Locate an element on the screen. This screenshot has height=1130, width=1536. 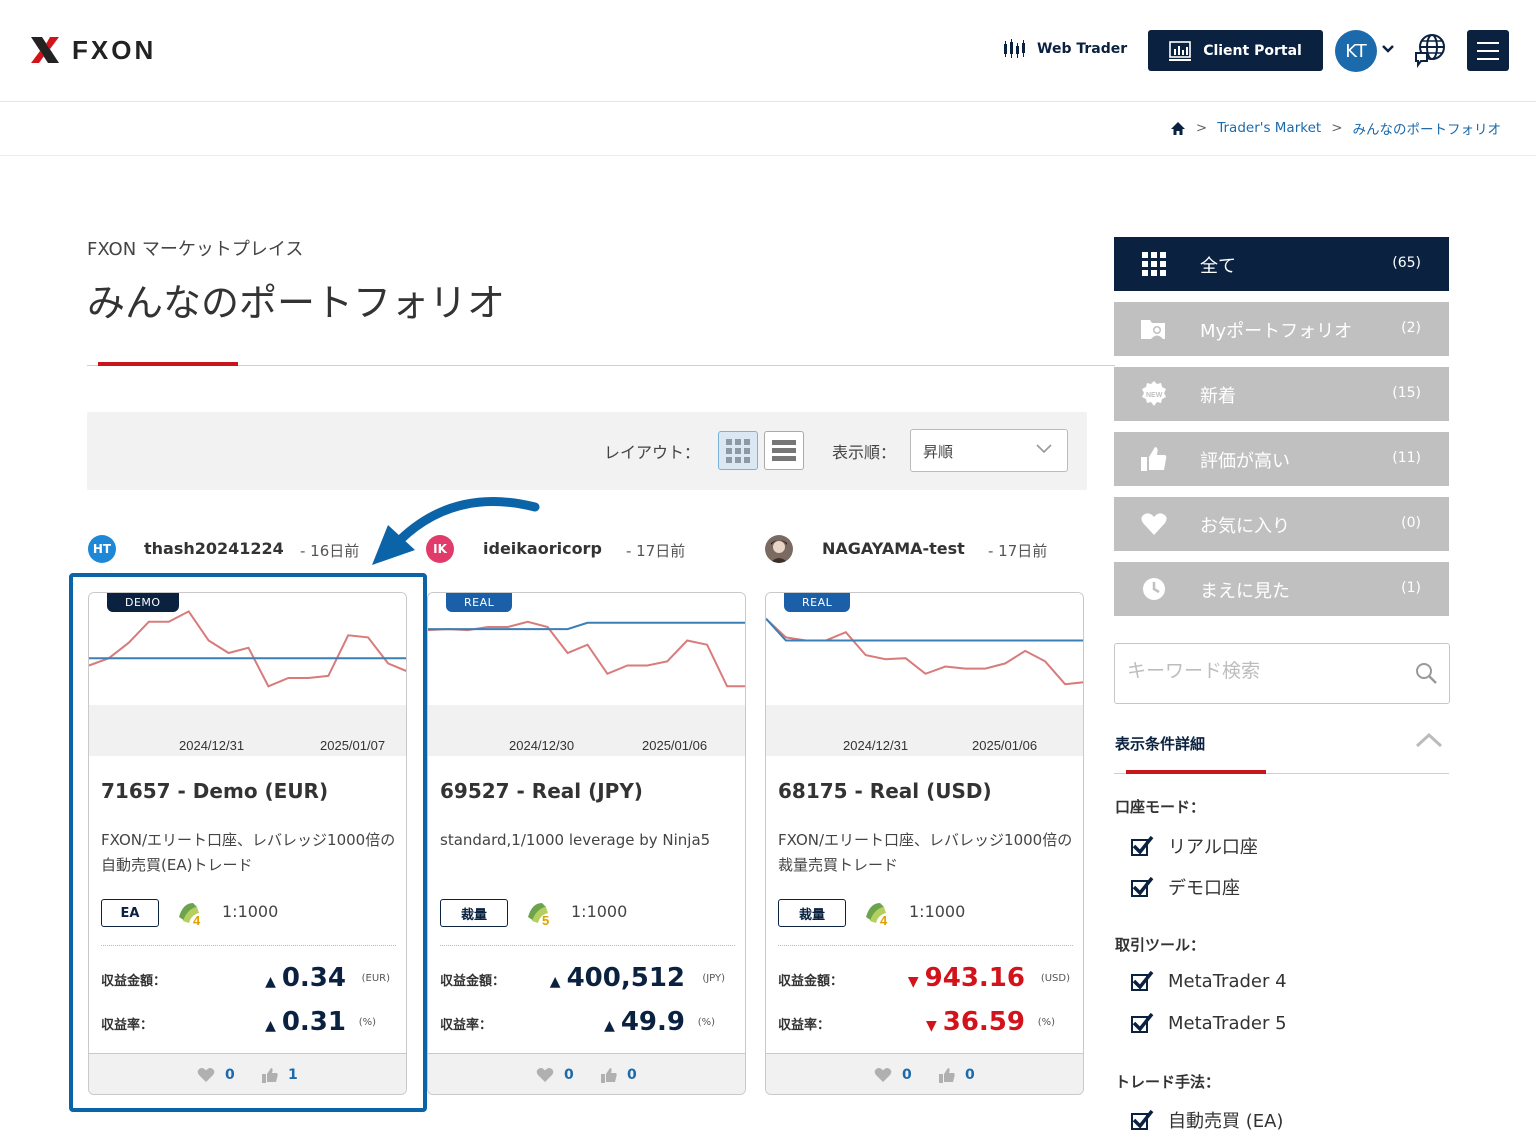
card-title: 69527 - Real (JPY) is located at coordinates (541, 791).